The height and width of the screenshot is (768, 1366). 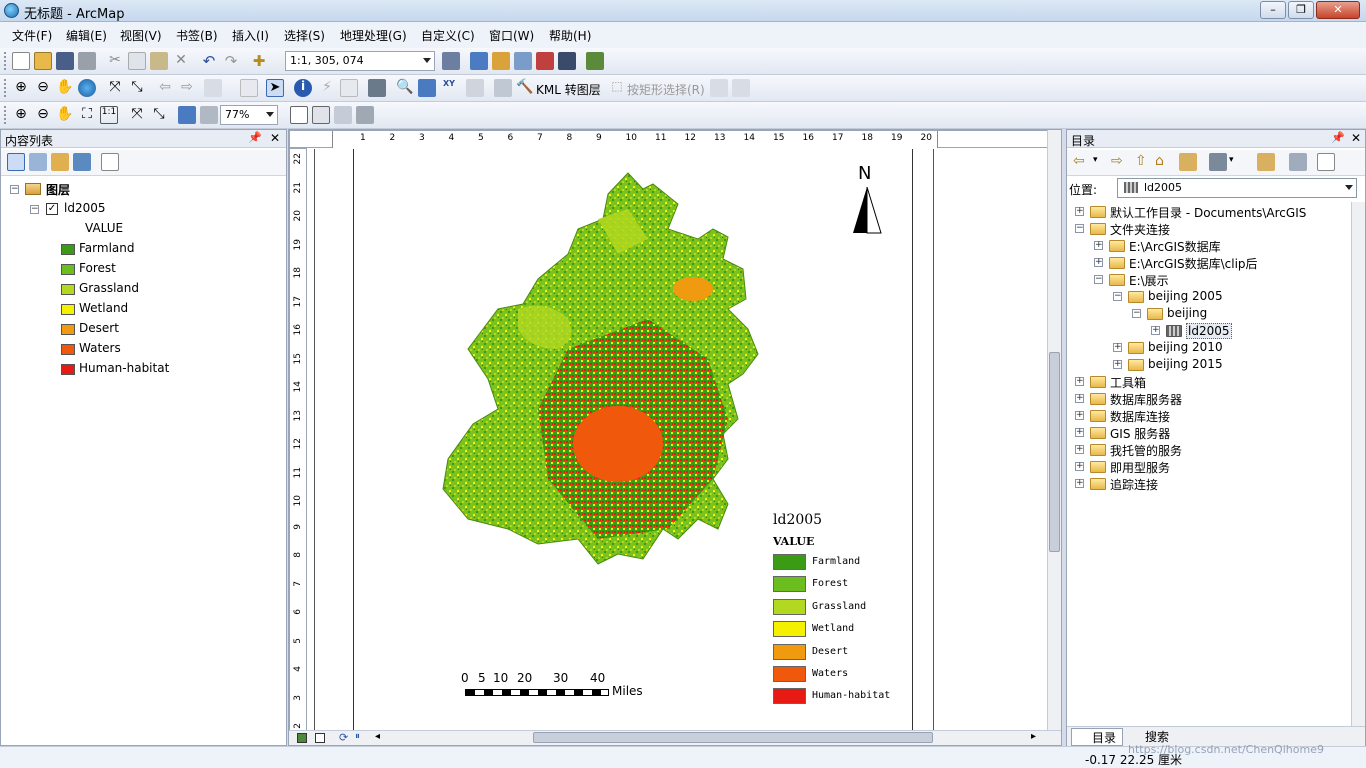 What do you see at coordinates (1185, 364) in the screenshot?
I see `catalog-item: beijing 2015` at bounding box center [1185, 364].